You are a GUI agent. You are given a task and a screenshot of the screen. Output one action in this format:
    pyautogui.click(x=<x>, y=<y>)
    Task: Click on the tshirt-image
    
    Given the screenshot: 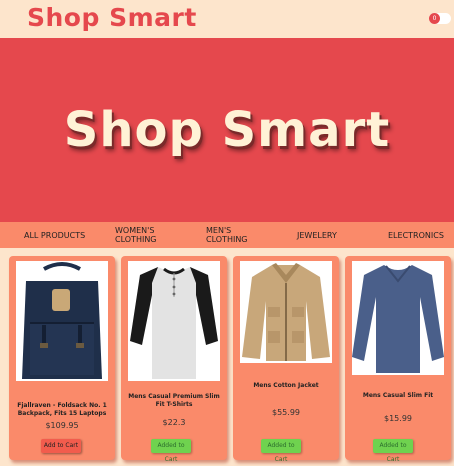 What is the action you would take?
    pyautogui.click(x=398, y=318)
    